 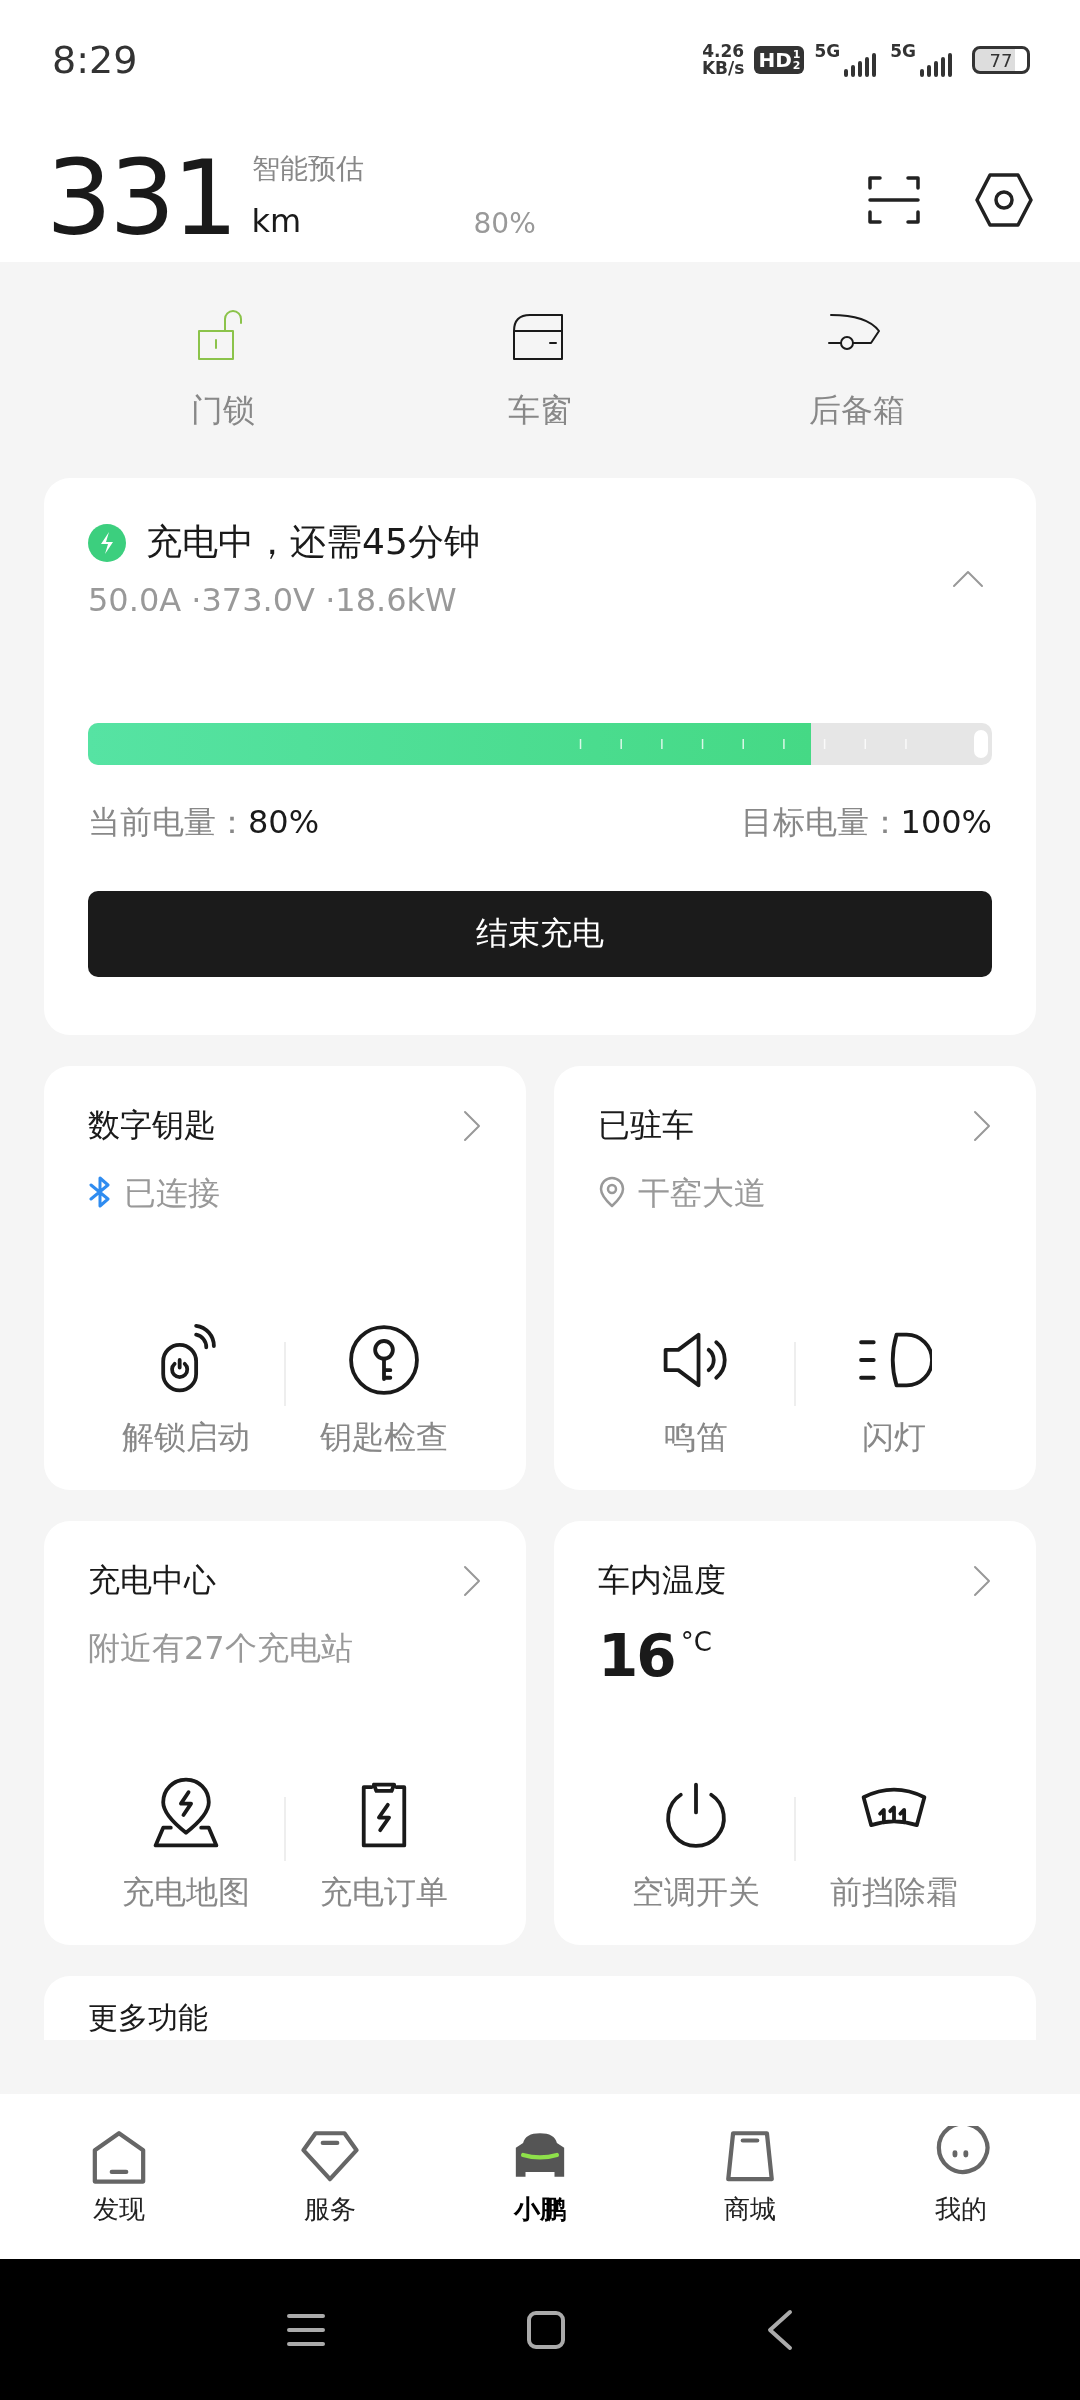 What do you see at coordinates (384, 1846) in the screenshot?
I see `card-action-button: 充电订单` at bounding box center [384, 1846].